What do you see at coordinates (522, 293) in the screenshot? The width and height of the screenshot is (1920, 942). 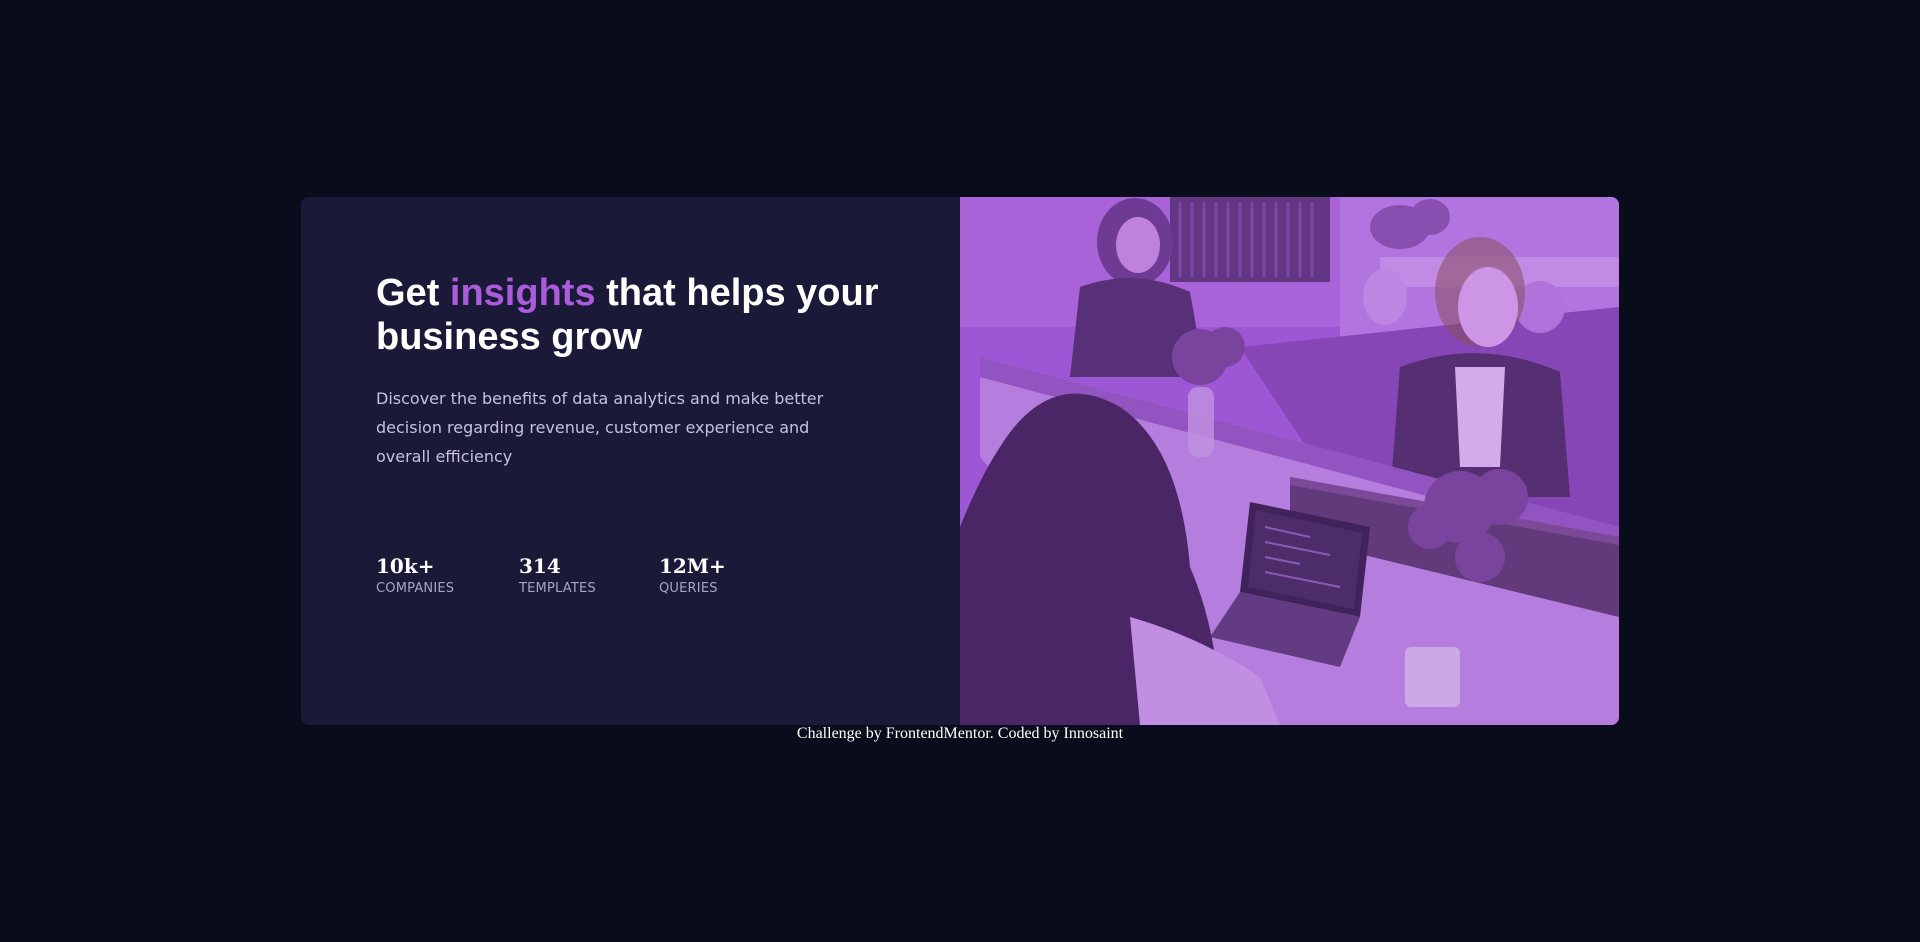 I see `title-accent: insights` at bounding box center [522, 293].